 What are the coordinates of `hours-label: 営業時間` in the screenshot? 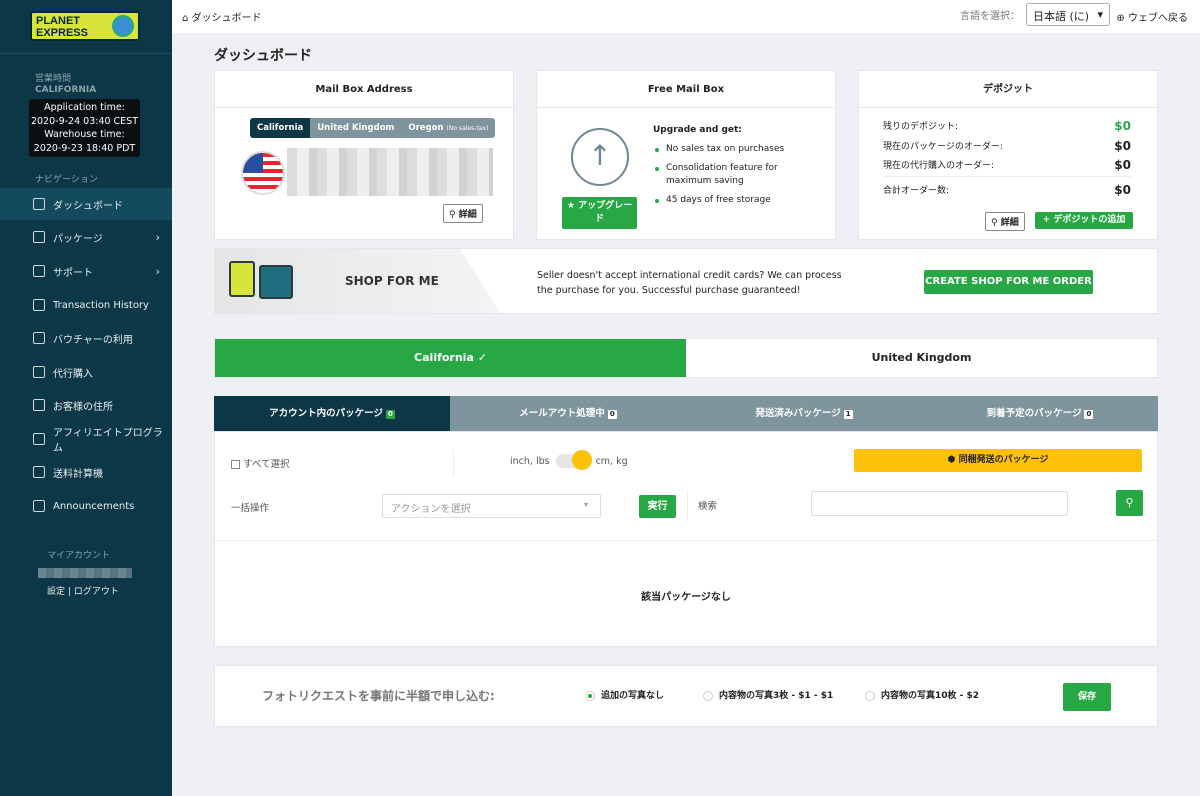 It's located at (53, 79).